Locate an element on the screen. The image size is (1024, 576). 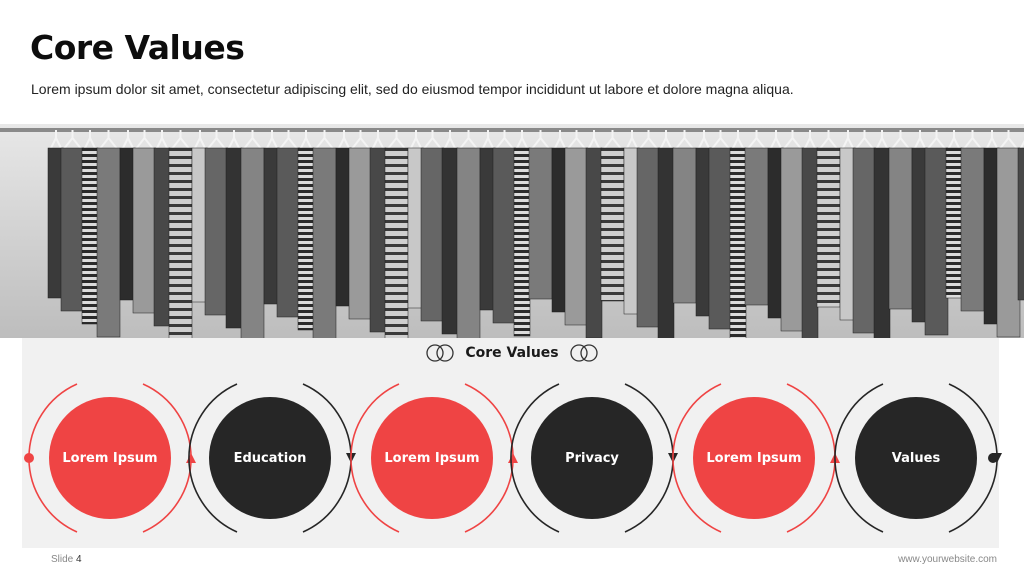
website-url: www.yourwebsite.com is located at coordinates (947, 559).